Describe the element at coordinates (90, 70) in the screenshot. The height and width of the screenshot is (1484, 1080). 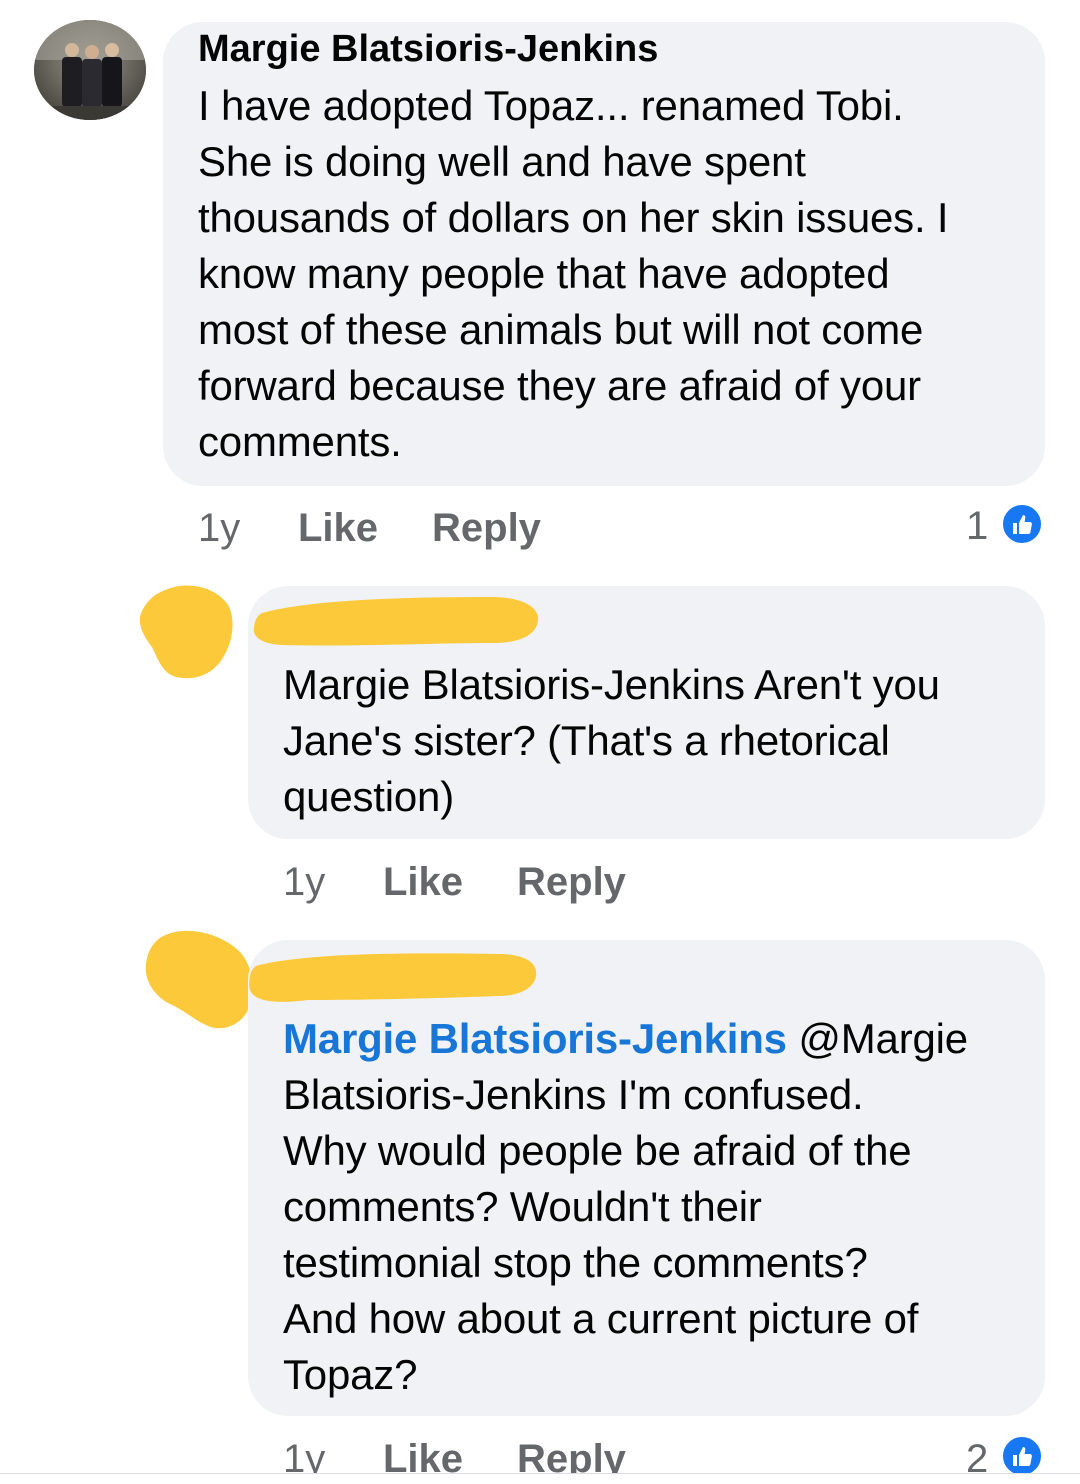
I see `avatar` at that location.